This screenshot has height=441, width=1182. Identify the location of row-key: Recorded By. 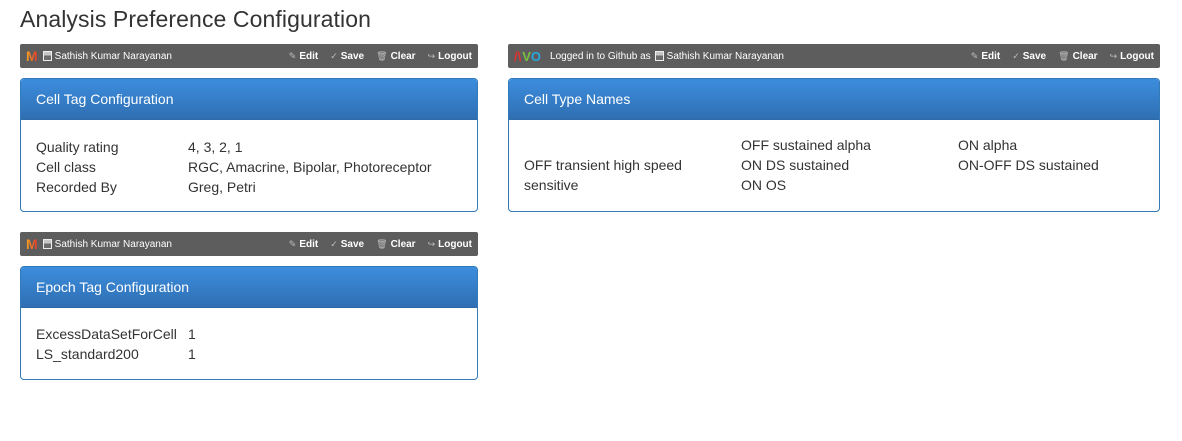
(76, 187).